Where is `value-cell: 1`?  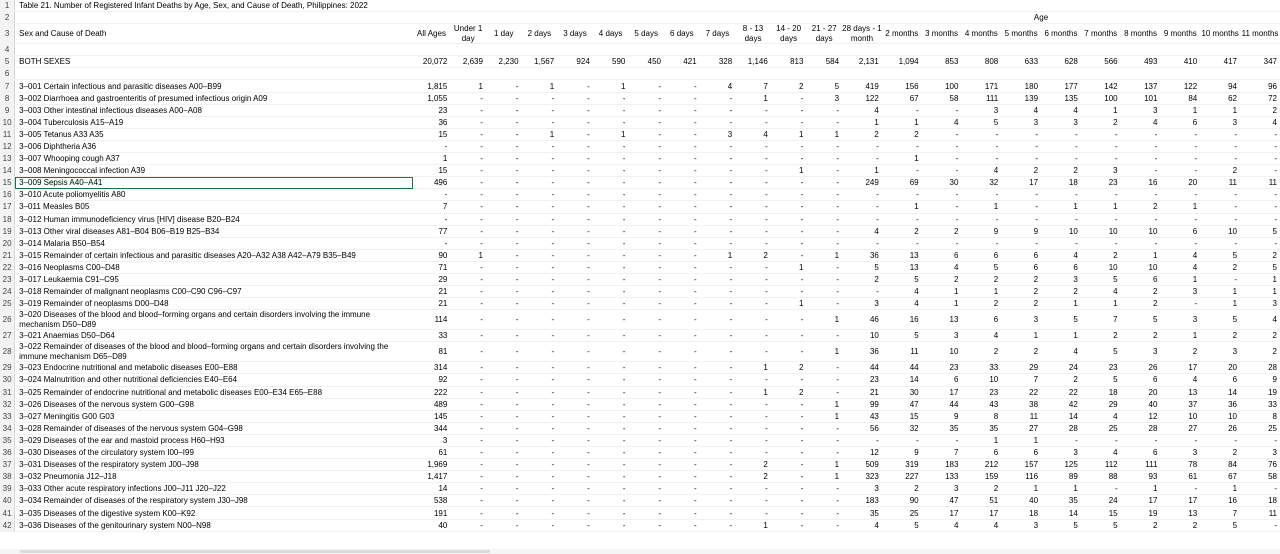
value-cell: 1 is located at coordinates (539, 86).